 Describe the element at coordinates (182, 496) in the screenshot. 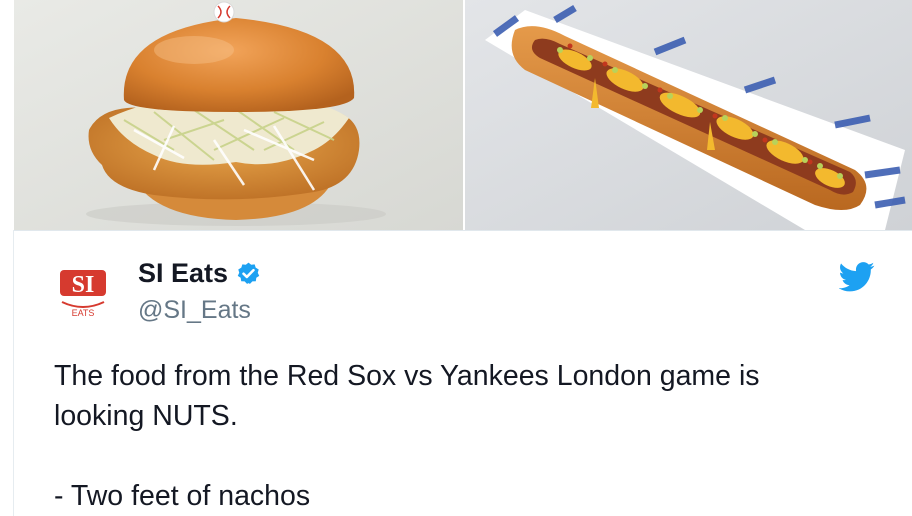

I see `tweet-text-line: - Two feet of nachos` at that location.